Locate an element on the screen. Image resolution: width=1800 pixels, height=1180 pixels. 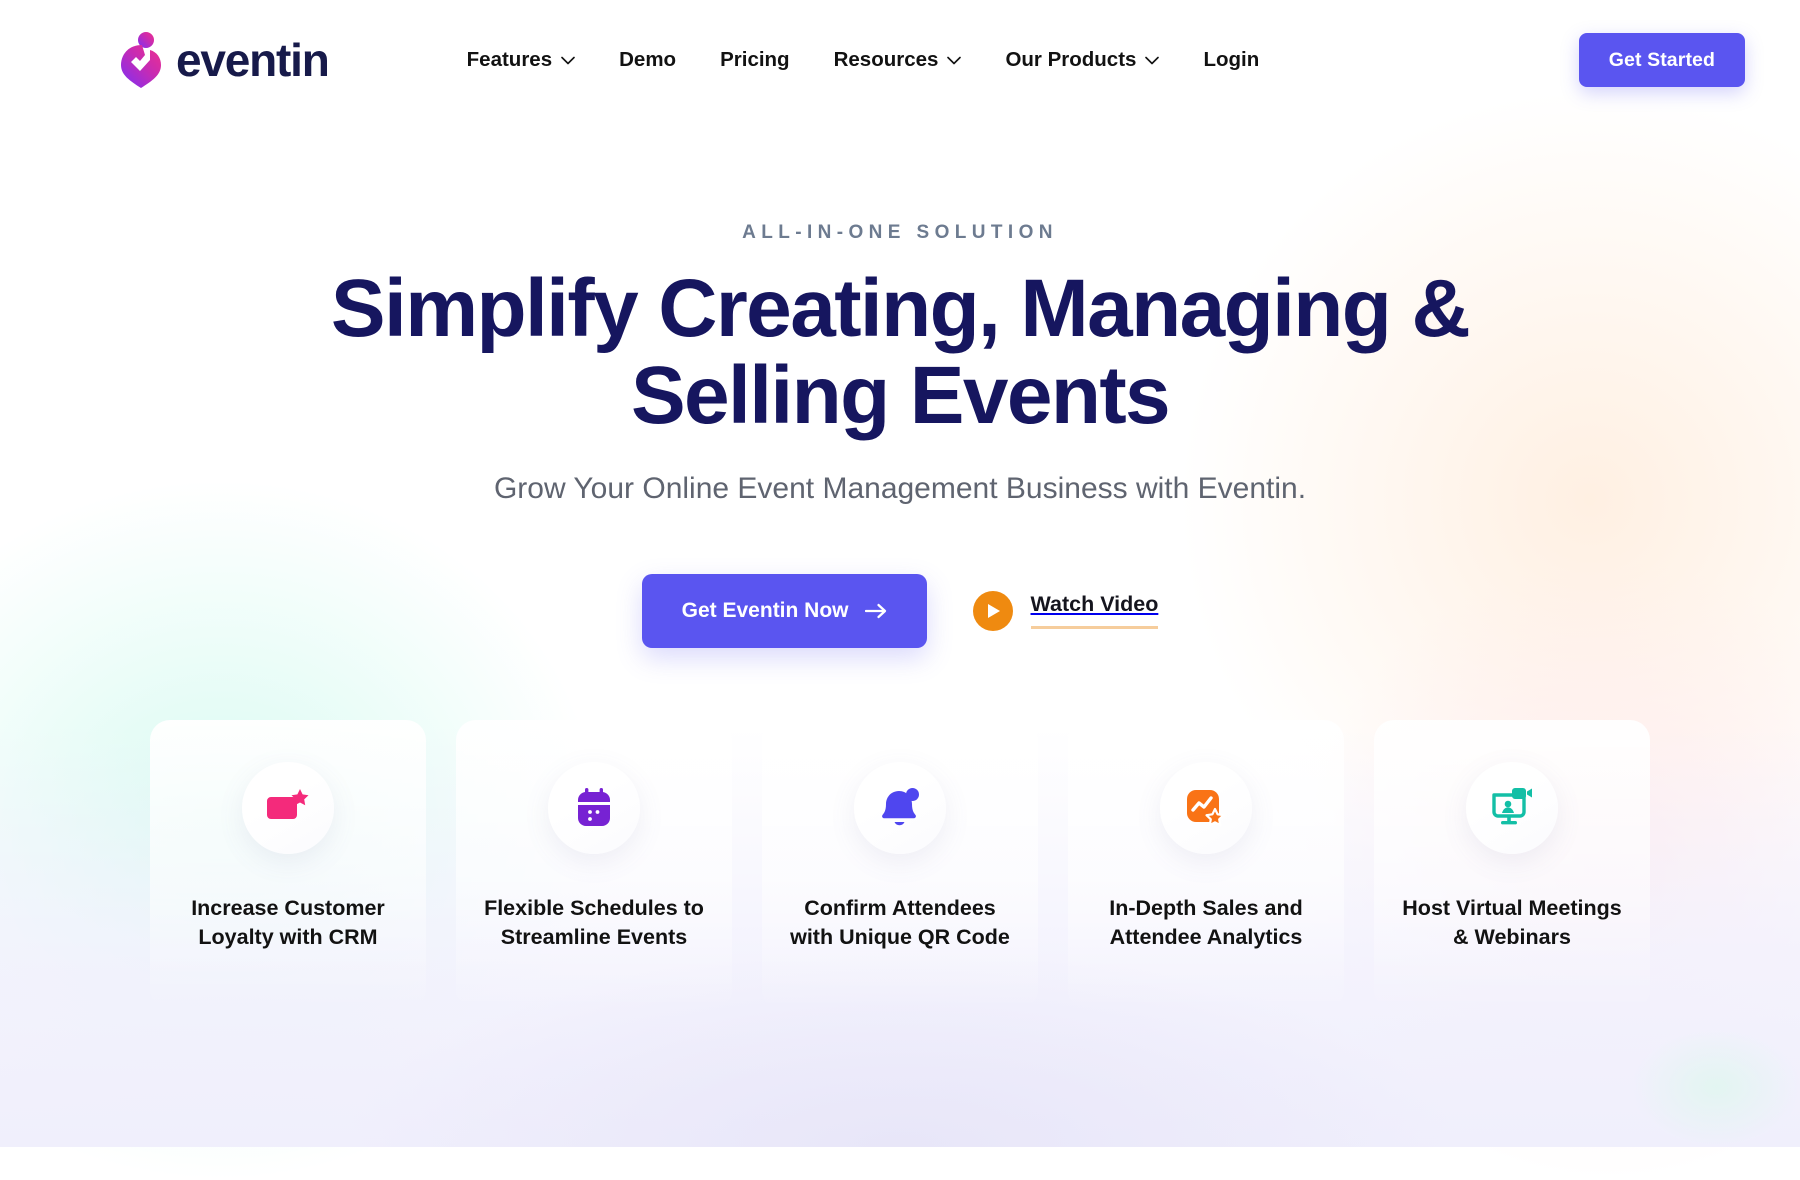
feature-card-qr-attendees: Confirm Attendees with Unique QR Code is located at coordinates (900, 864).